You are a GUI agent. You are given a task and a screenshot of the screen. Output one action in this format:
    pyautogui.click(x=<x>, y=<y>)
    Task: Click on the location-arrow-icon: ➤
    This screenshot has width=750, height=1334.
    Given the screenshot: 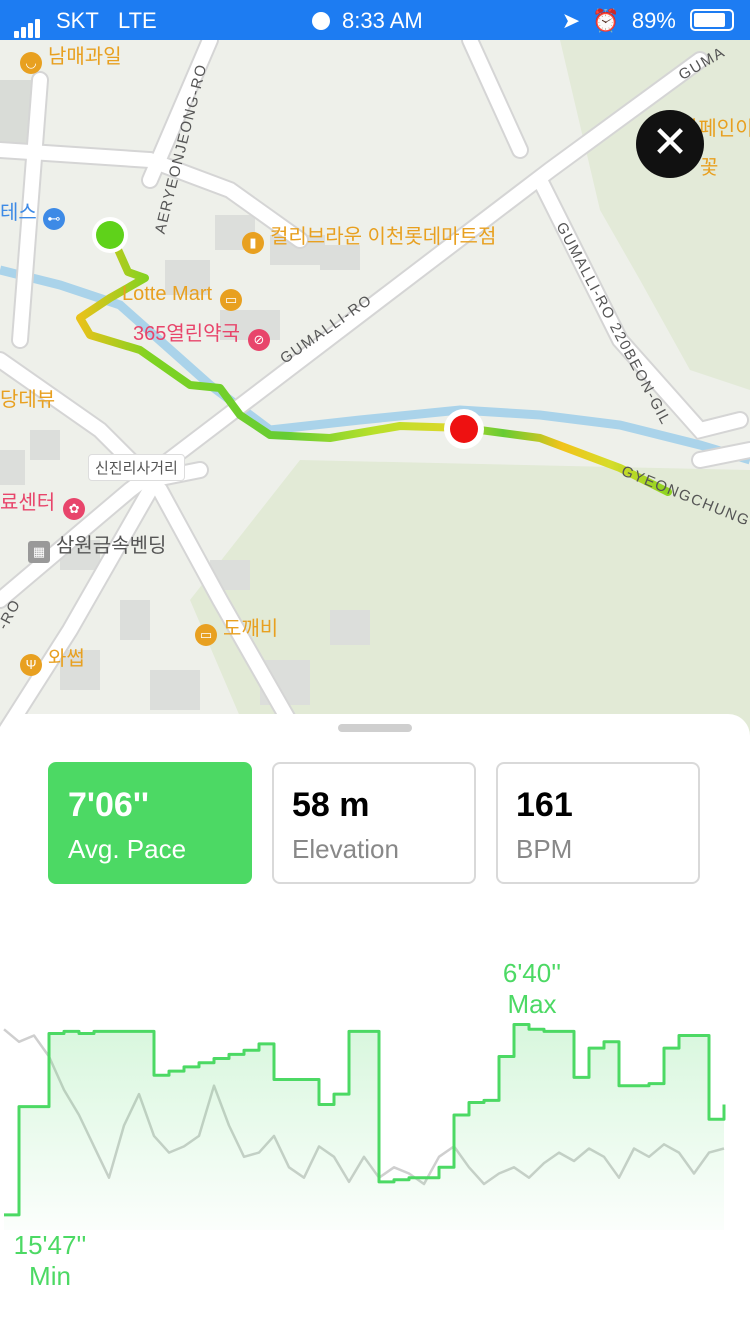 What is the action you would take?
    pyautogui.click(x=571, y=20)
    